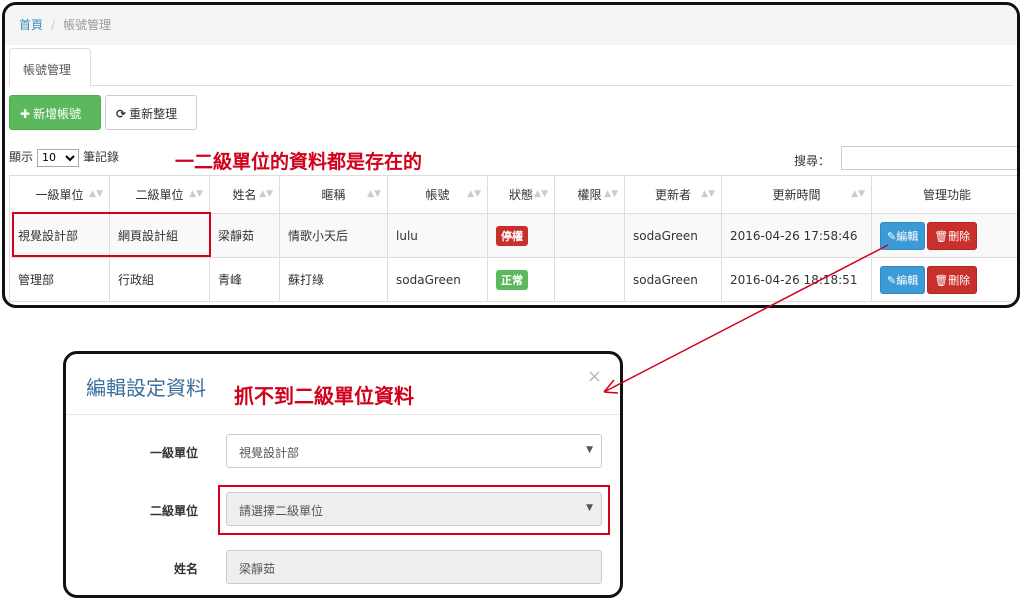  Describe the element at coordinates (173, 511) in the screenshot. I see `unit2-label: 二級單位` at that location.